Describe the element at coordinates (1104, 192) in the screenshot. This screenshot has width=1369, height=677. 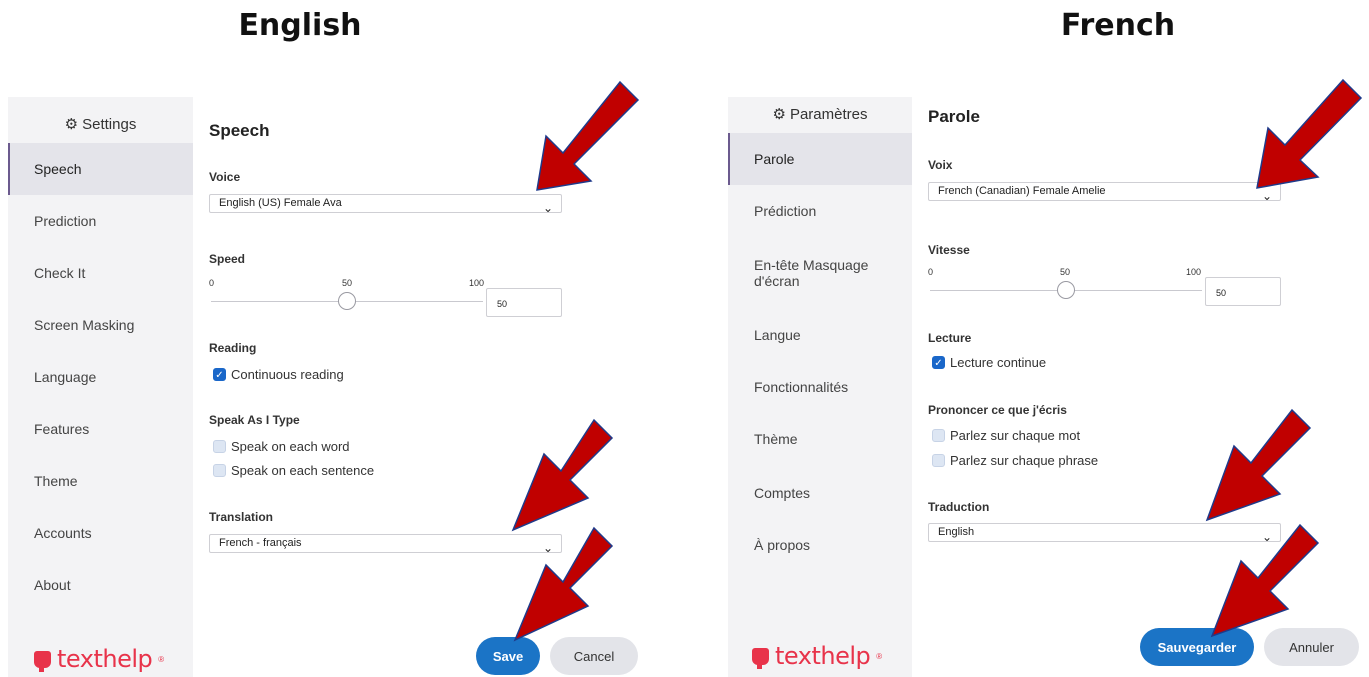
I see `voice-select: French (Canadian) Female Amelie ⌄` at that location.